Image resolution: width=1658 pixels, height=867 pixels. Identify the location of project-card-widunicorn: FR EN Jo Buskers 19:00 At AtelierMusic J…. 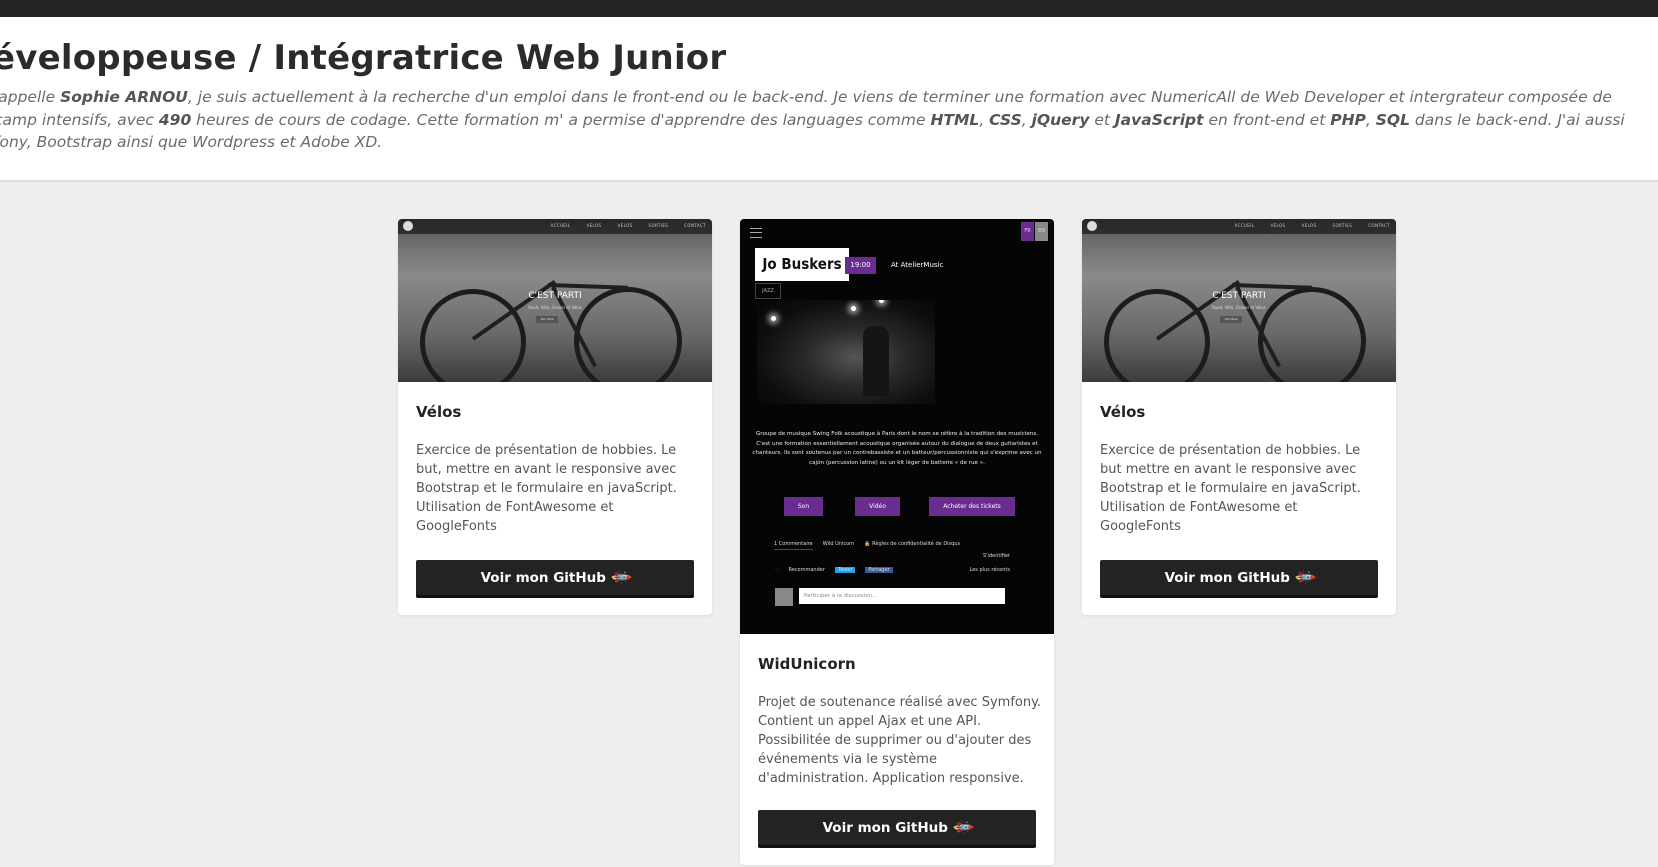
(897, 542).